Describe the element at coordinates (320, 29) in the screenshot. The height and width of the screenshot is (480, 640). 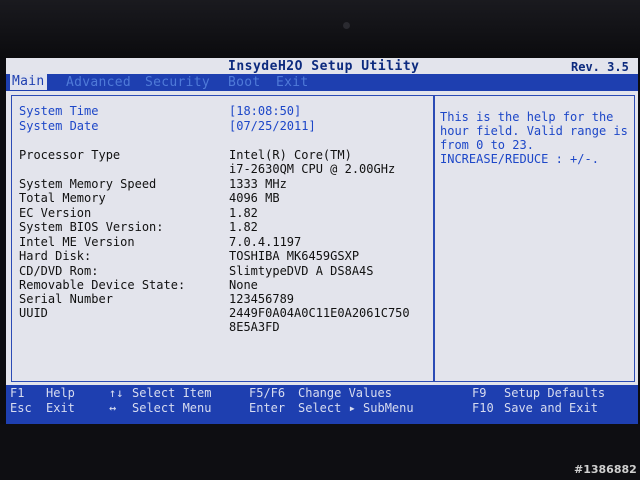
I see `monitor-bezel-top` at that location.